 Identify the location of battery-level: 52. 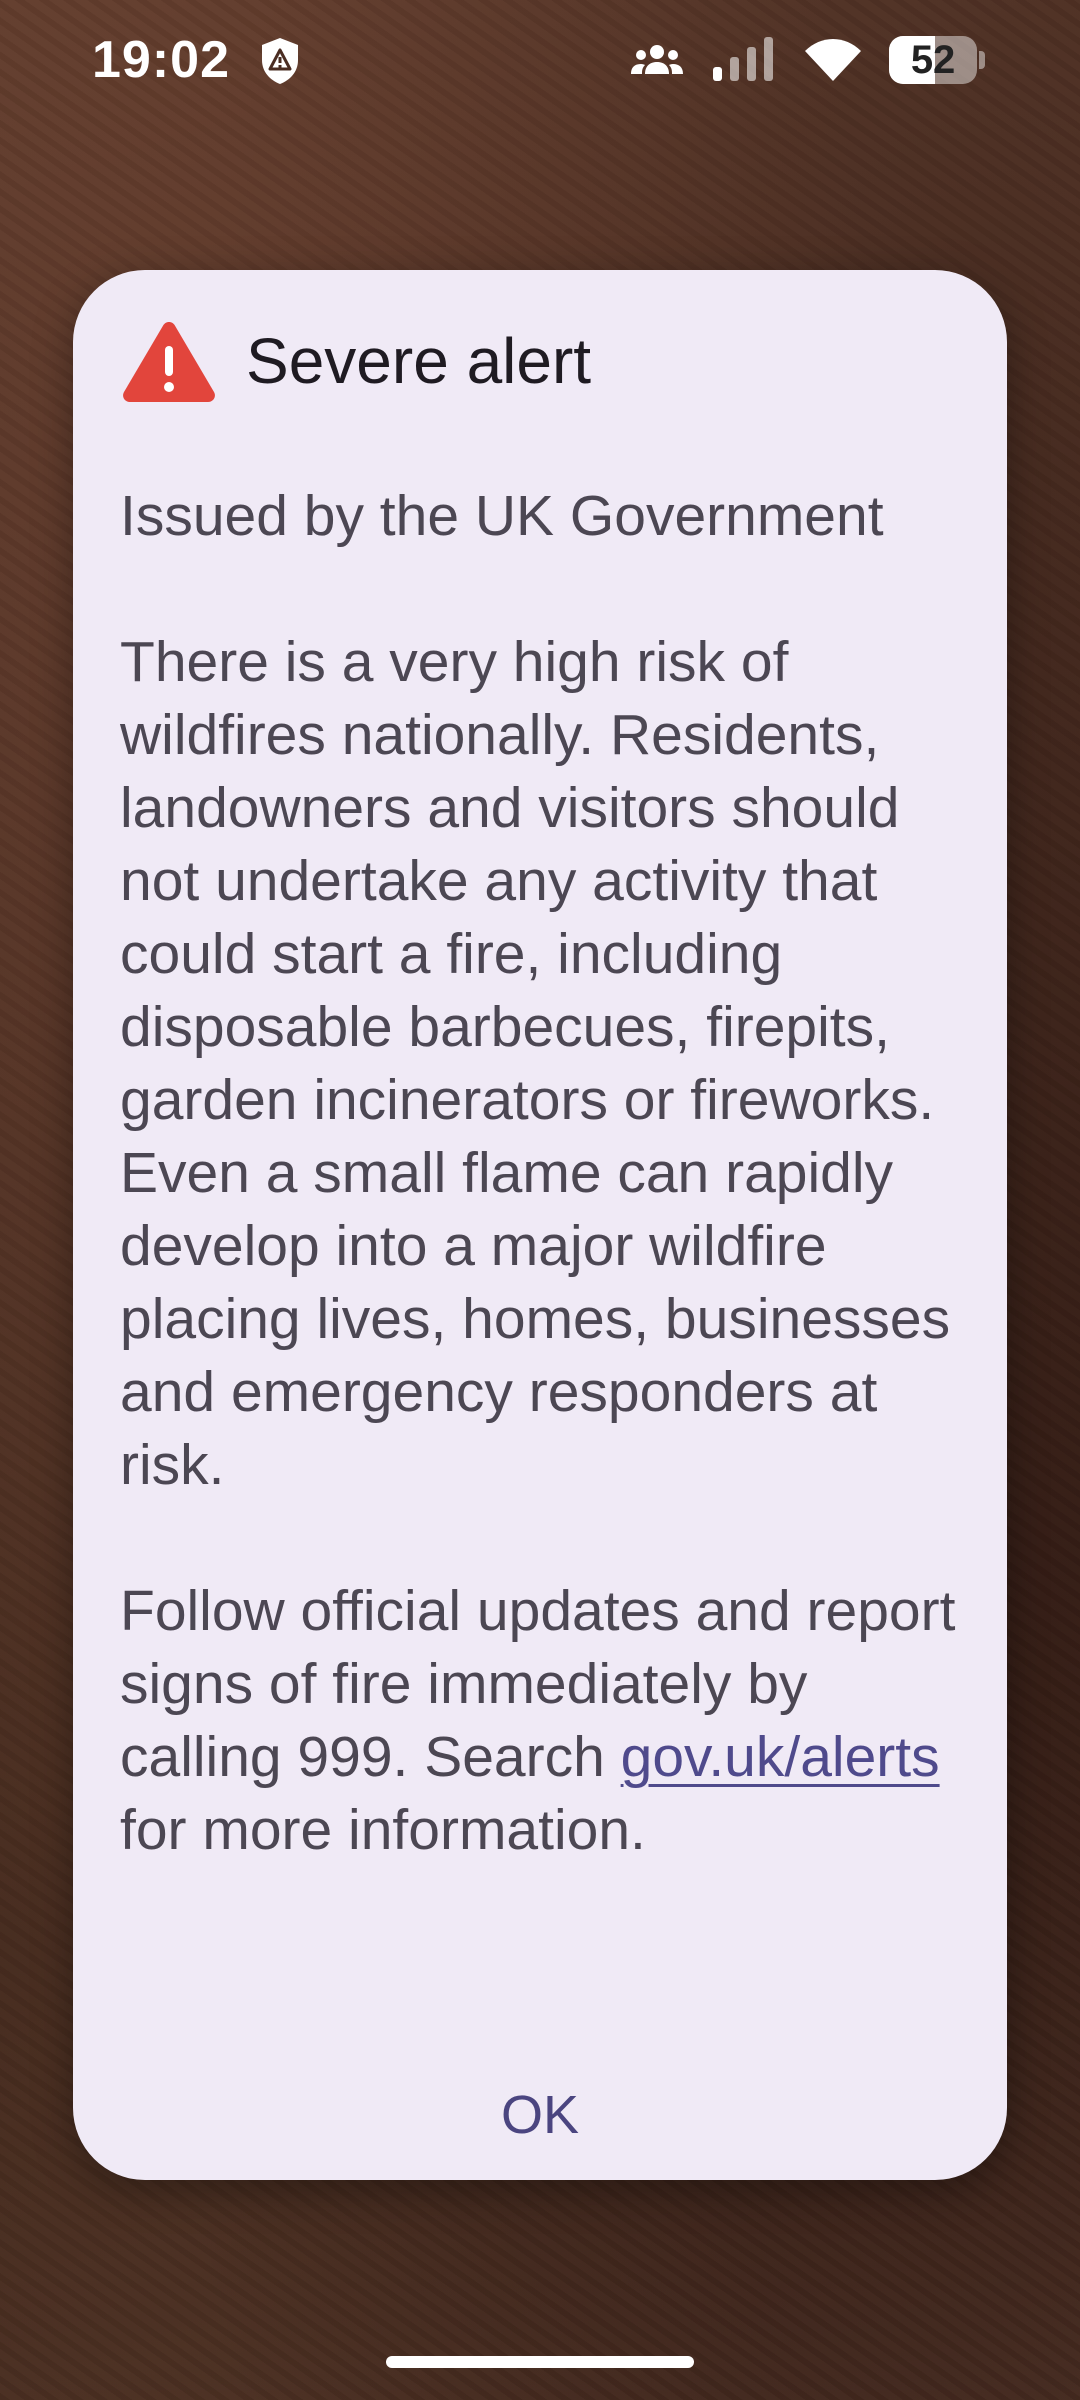
(933, 59).